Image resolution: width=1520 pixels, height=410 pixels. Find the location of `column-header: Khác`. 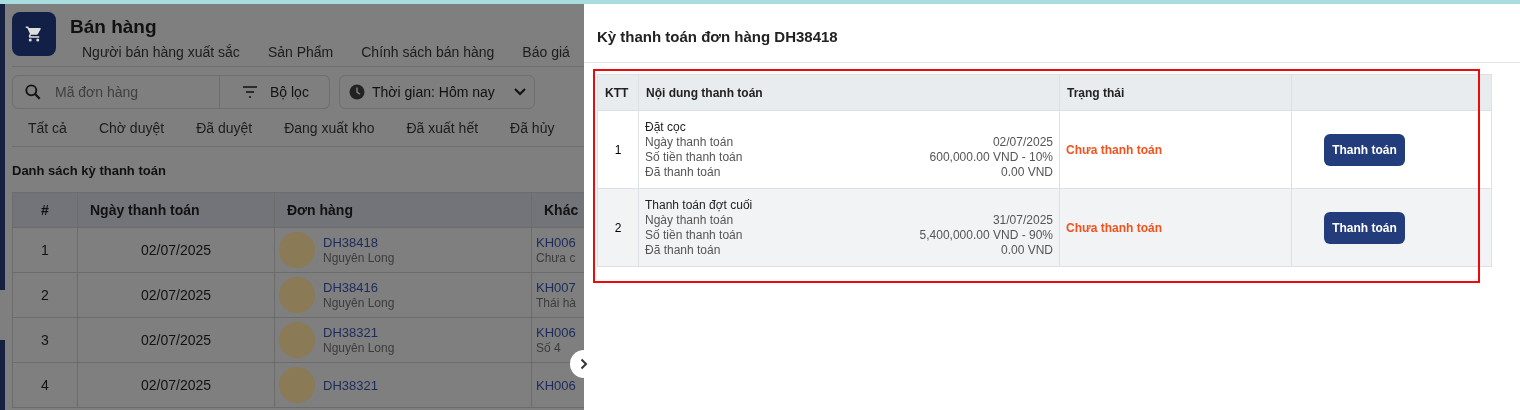

column-header: Khác is located at coordinates (557, 210).